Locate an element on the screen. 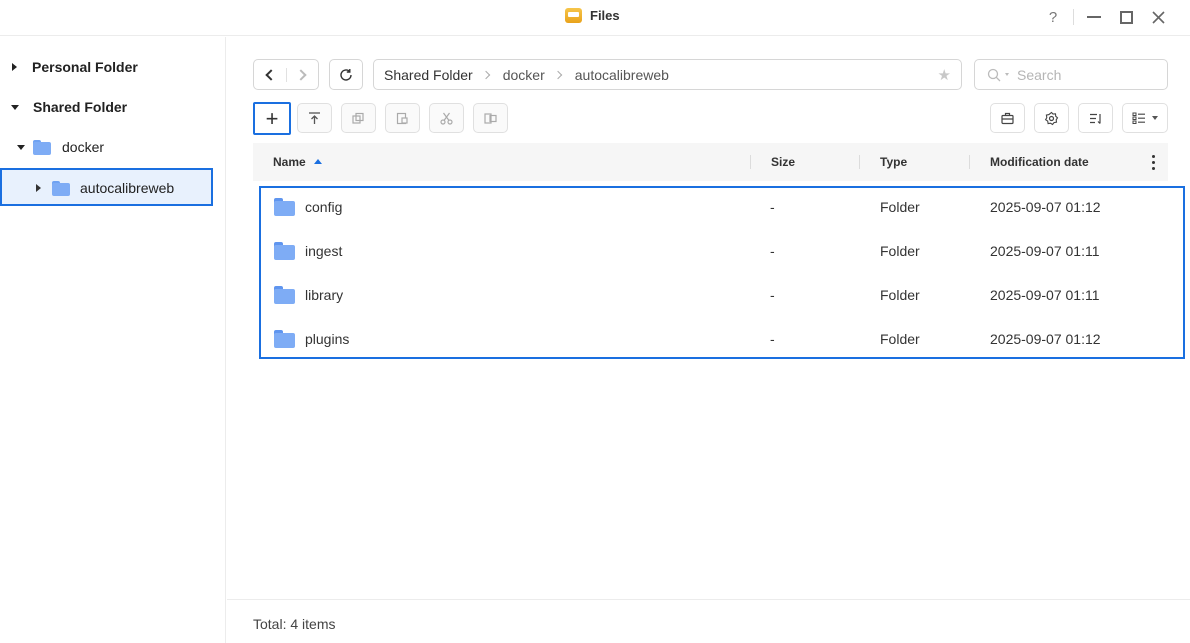 This screenshot has width=1190, height=643. briefcase-icon is located at coordinates (1007, 118).